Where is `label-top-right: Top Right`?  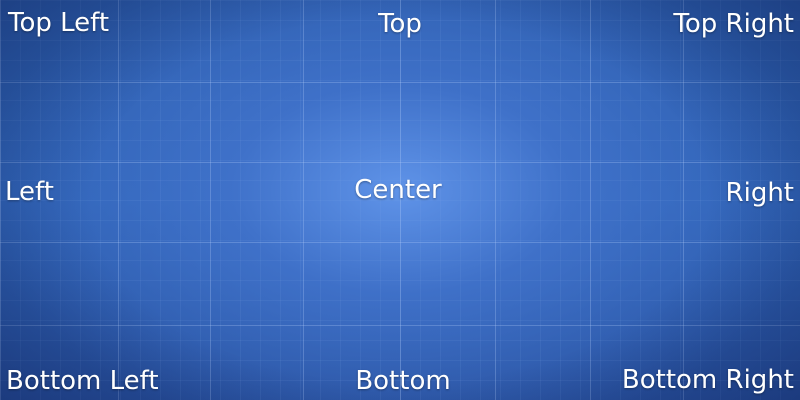 label-top-right: Top Right is located at coordinates (733, 24).